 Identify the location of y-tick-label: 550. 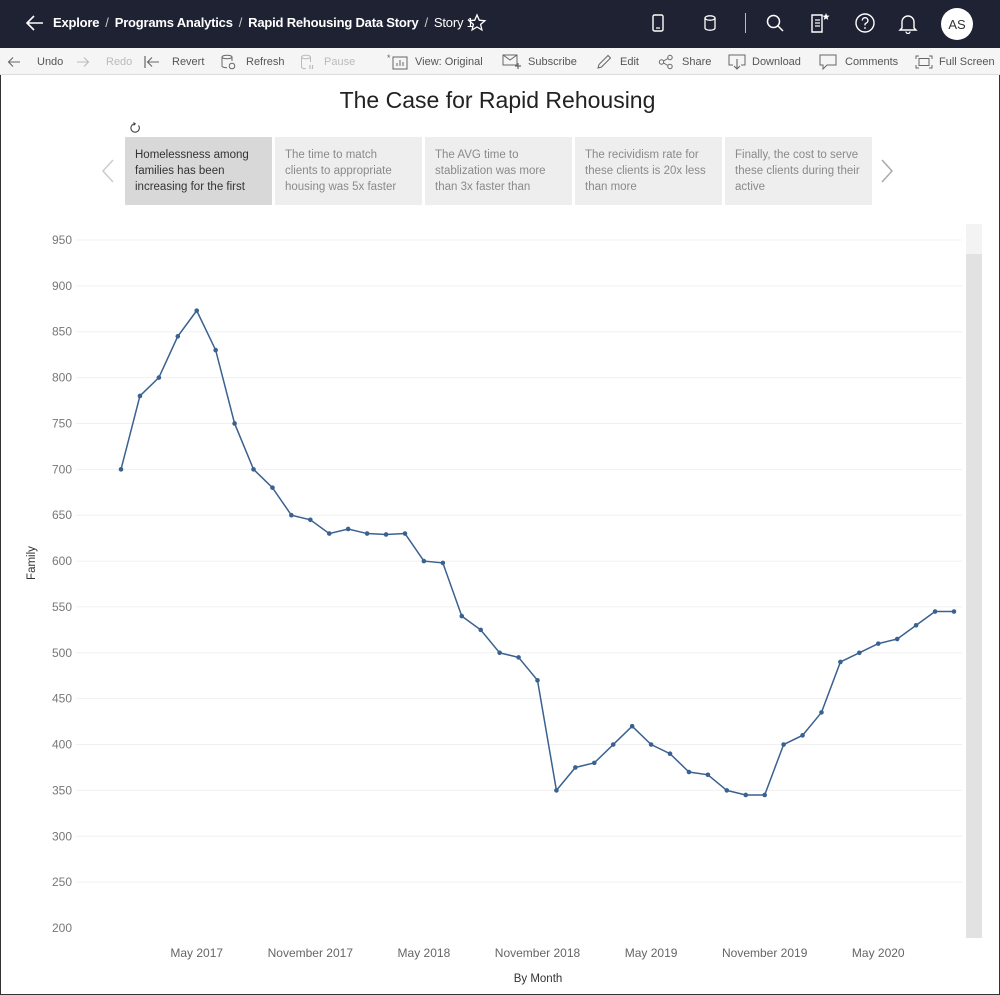
(62, 607).